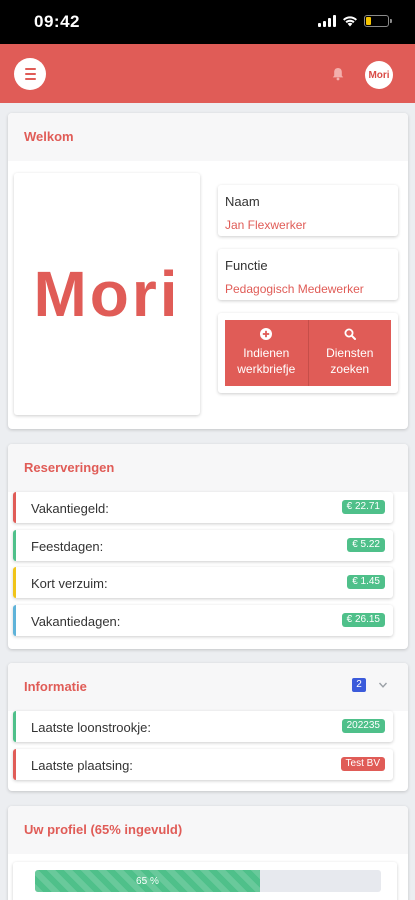 Image resolution: width=415 pixels, height=900 pixels. I want to click on information-value-badge: Test BV, so click(362, 764).